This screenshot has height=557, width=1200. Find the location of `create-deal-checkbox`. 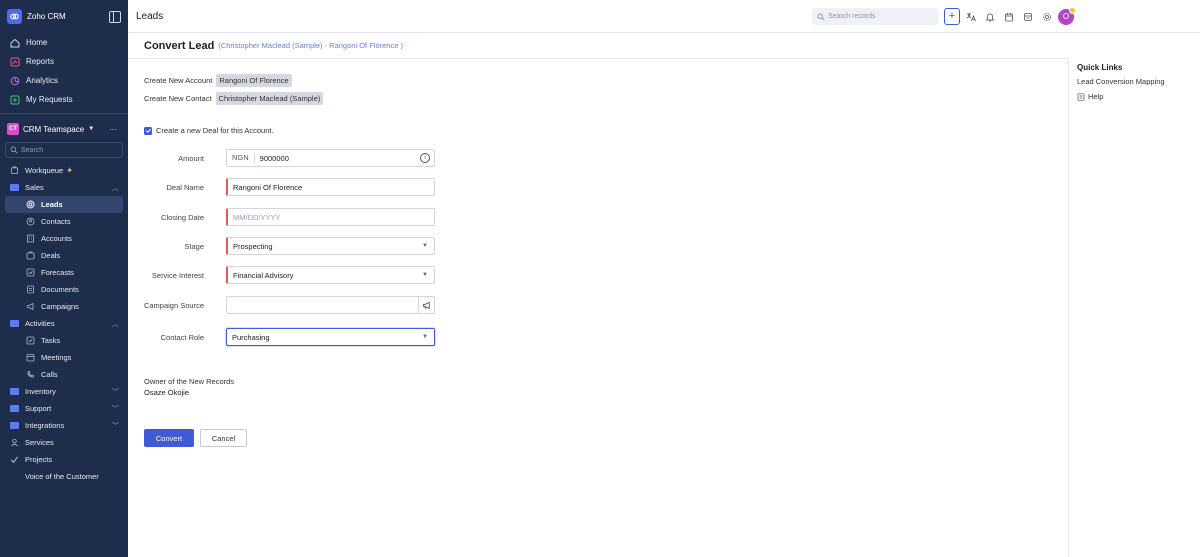

create-deal-checkbox is located at coordinates (148, 130).